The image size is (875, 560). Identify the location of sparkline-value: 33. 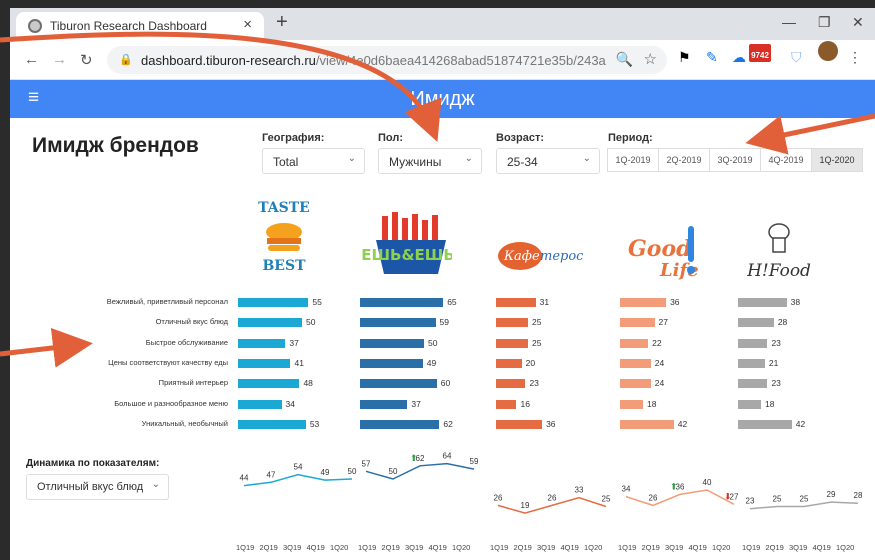
(579, 490).